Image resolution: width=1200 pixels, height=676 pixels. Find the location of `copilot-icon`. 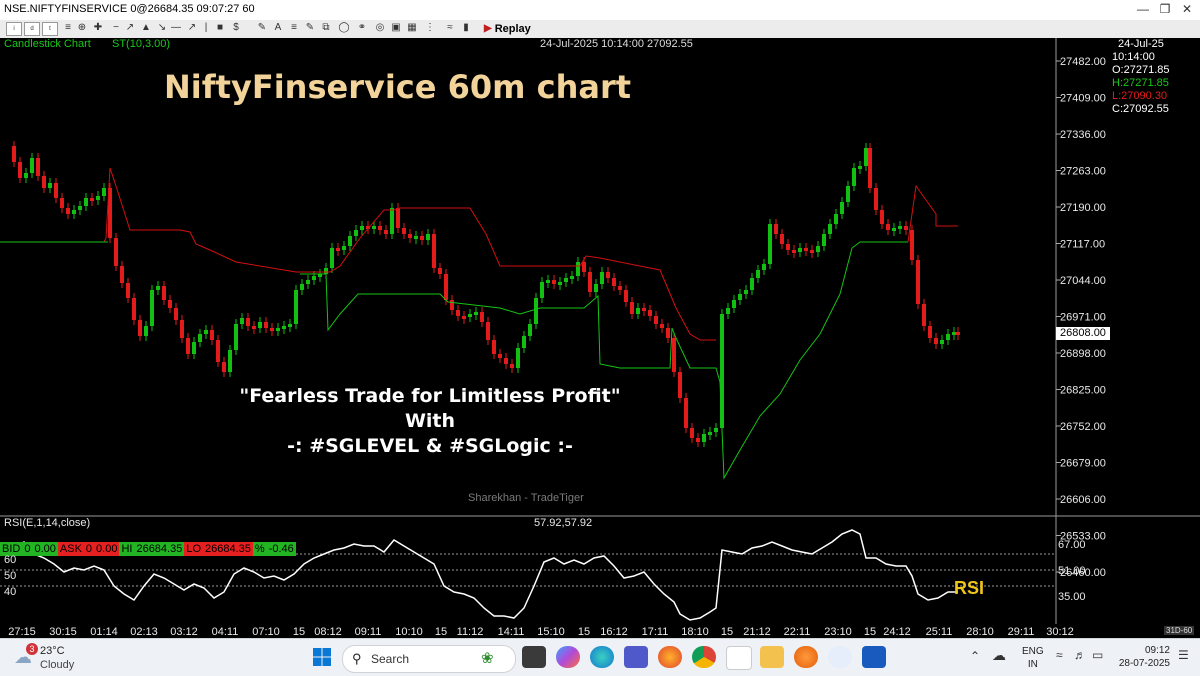

copilot-icon is located at coordinates (568, 657).